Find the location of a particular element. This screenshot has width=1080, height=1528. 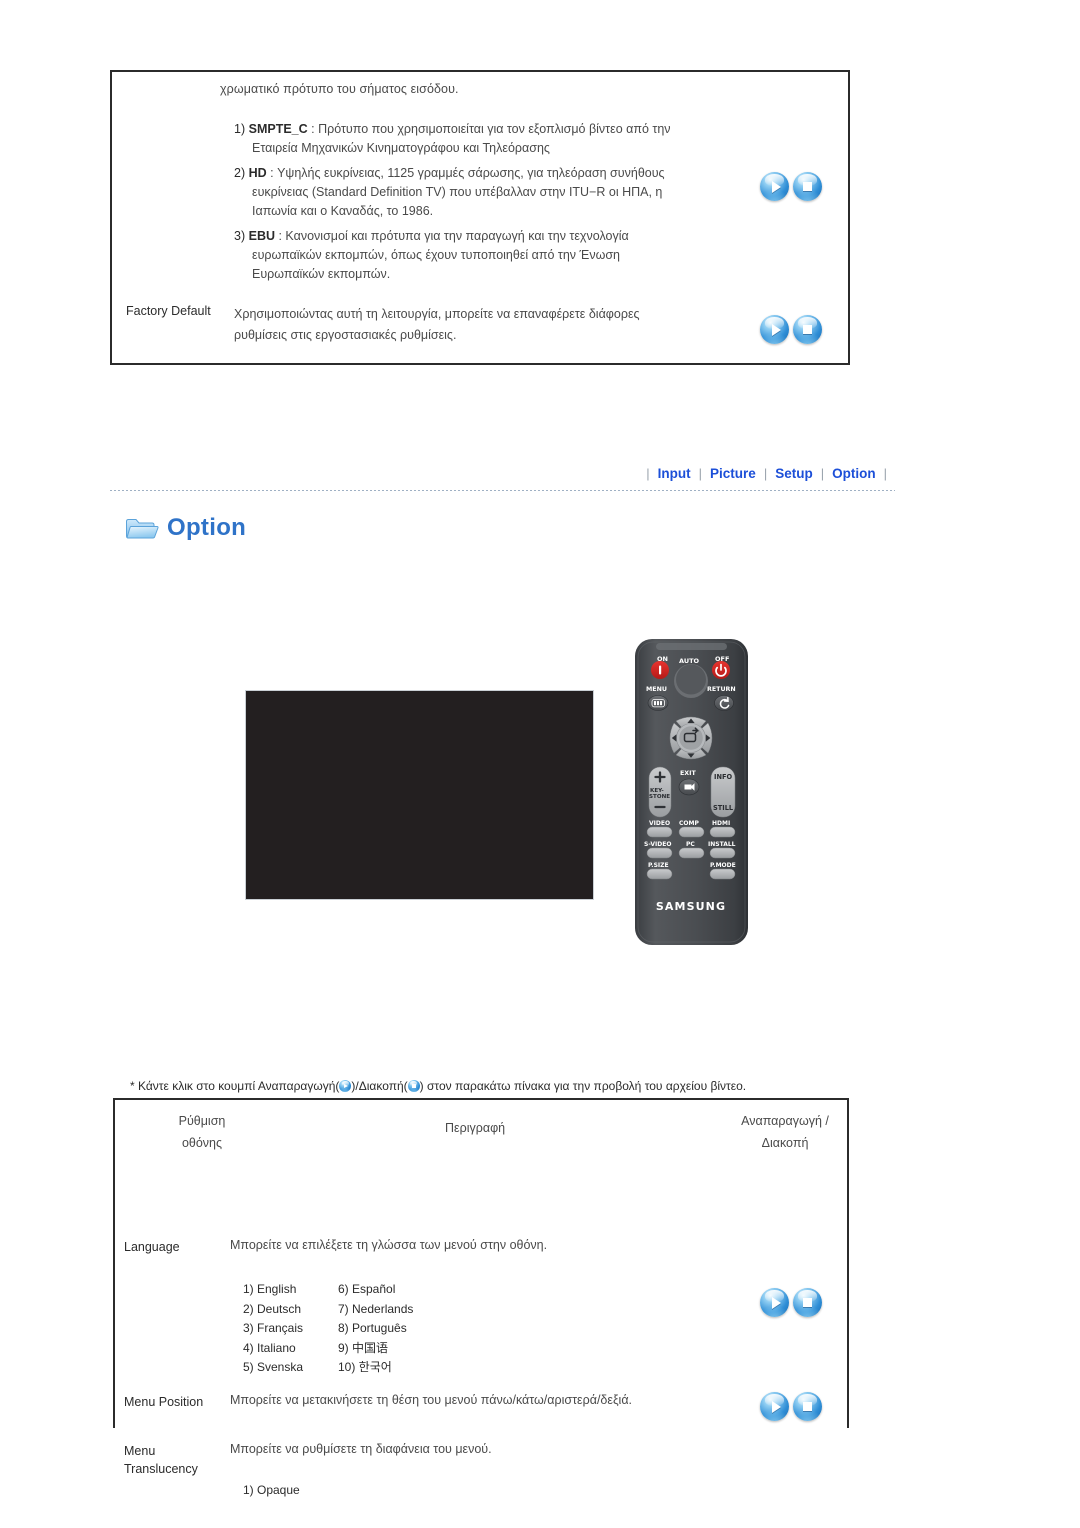

note-prefix: * Κάντε κλικ στο κουμπί Αναπαραγωγή( is located at coordinates (235, 1086).